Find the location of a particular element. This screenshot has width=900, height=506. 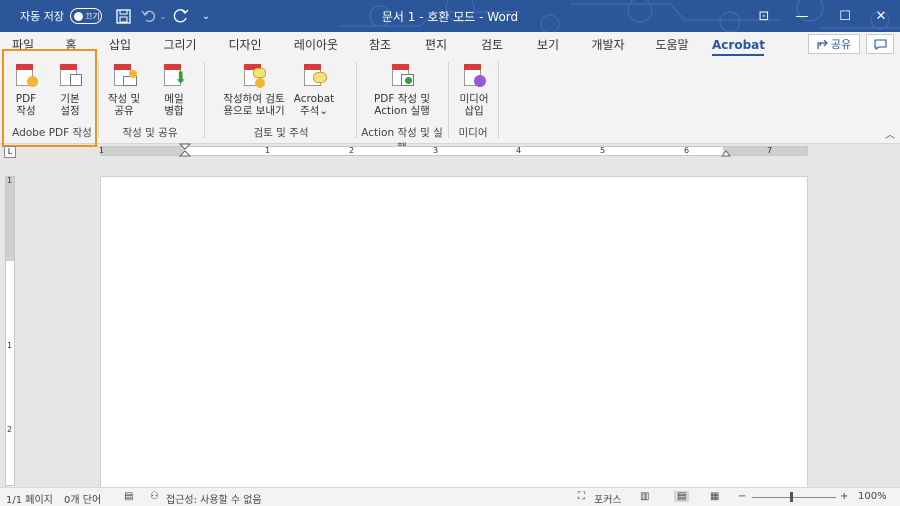

comment-icon is located at coordinates (880, 44).